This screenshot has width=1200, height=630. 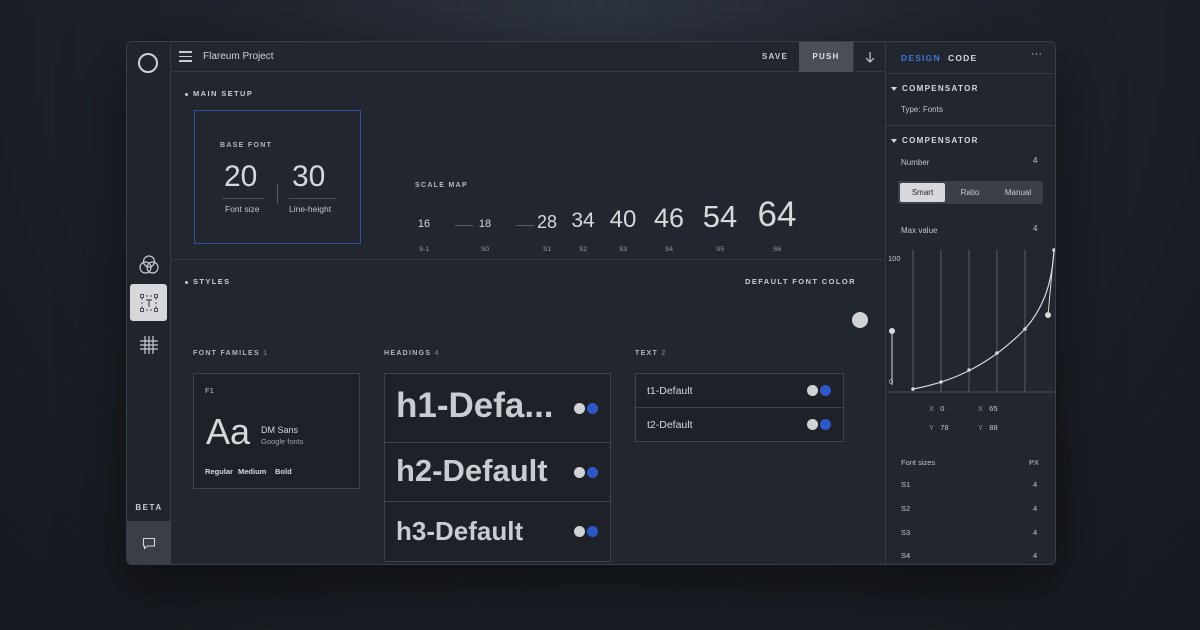 I want to click on text-row-t2: t2-Default, so click(x=739, y=425).